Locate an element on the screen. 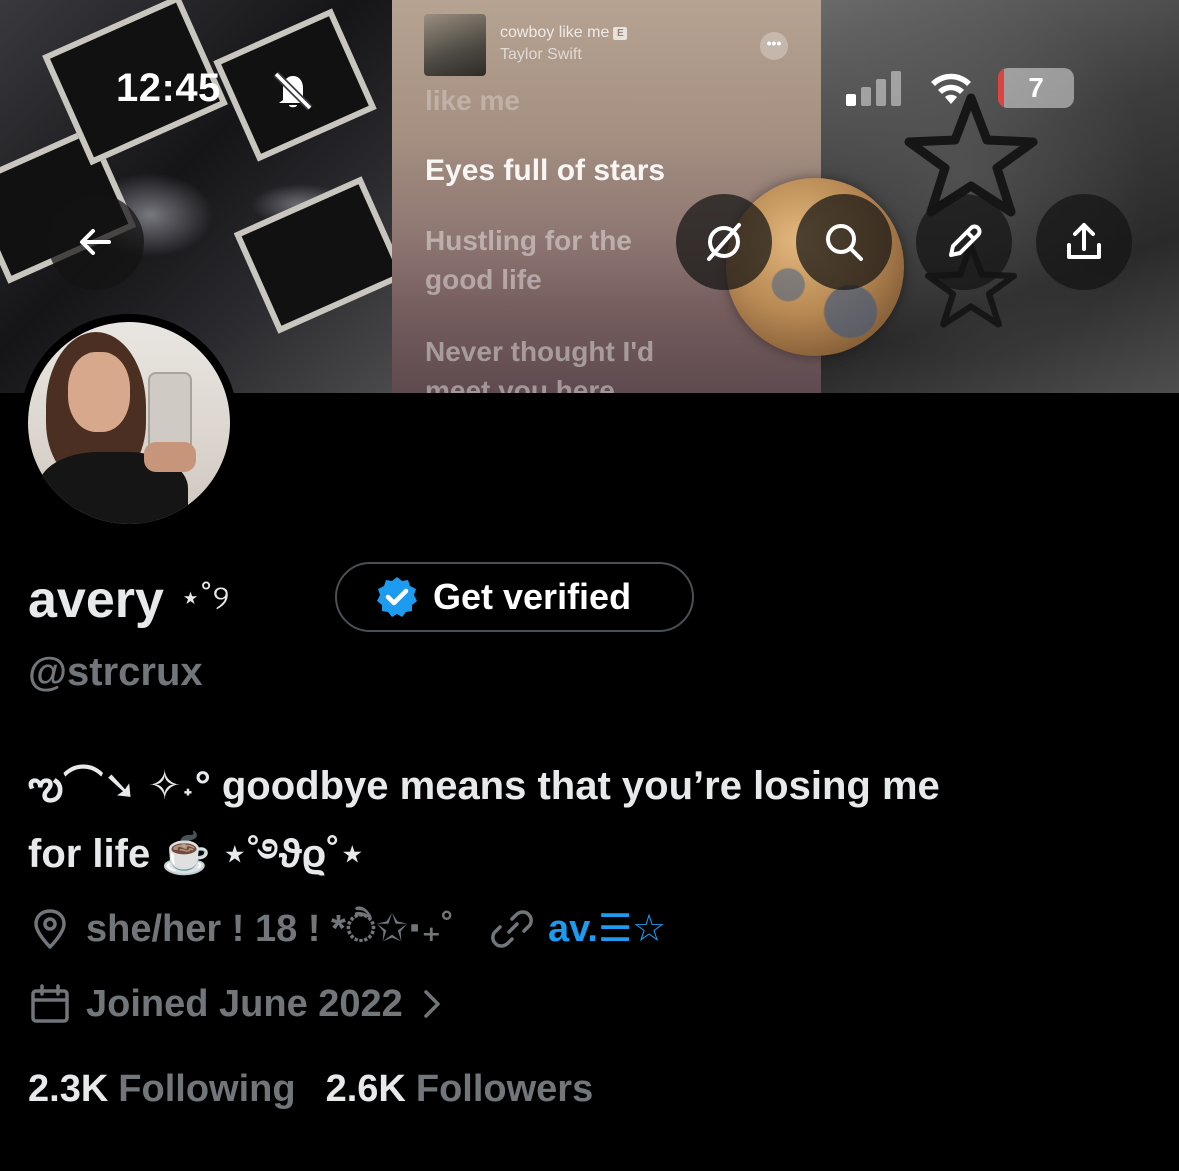 Image resolution: width=1179 pixels, height=1171 pixels. lyric-line: like me is located at coordinates (472, 100).